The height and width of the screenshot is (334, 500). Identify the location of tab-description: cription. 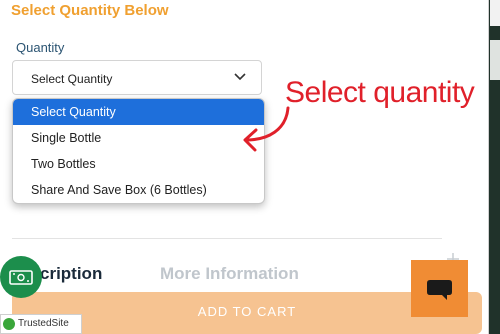
(71, 274).